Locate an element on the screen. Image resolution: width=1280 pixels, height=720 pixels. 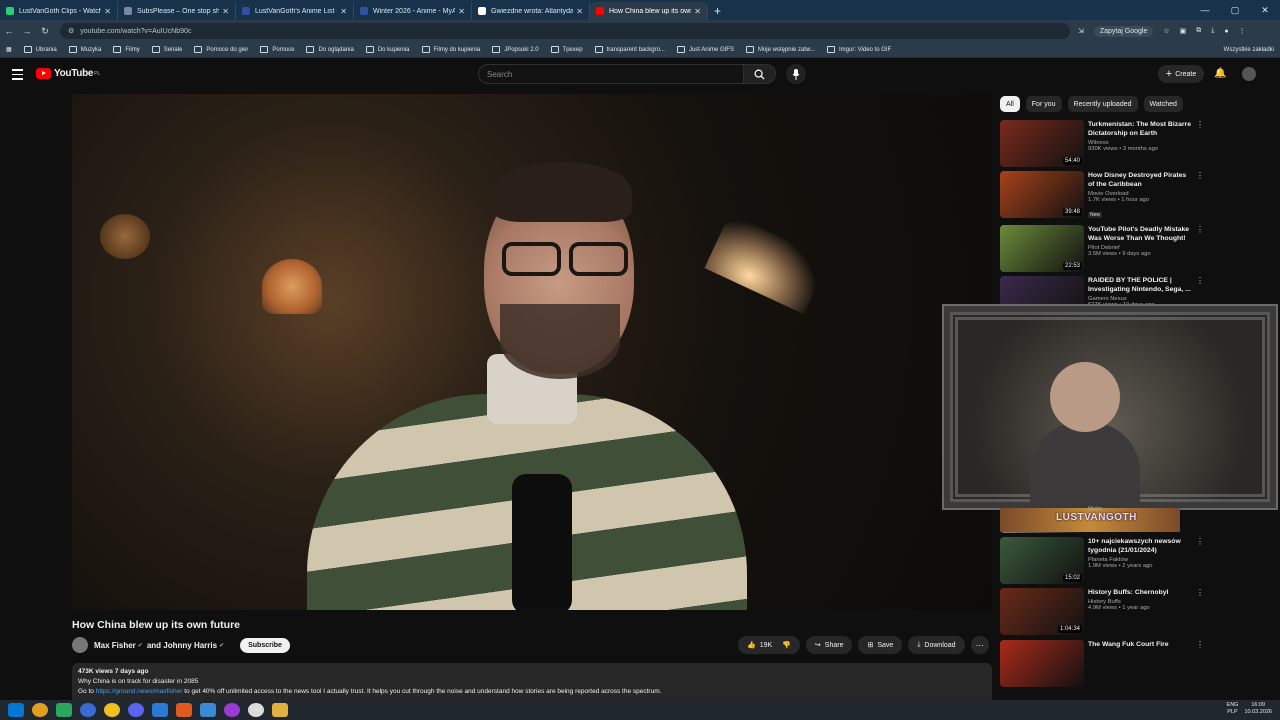
ask-google-button: Zapytaj Google is located at coordinates (1123, 31).